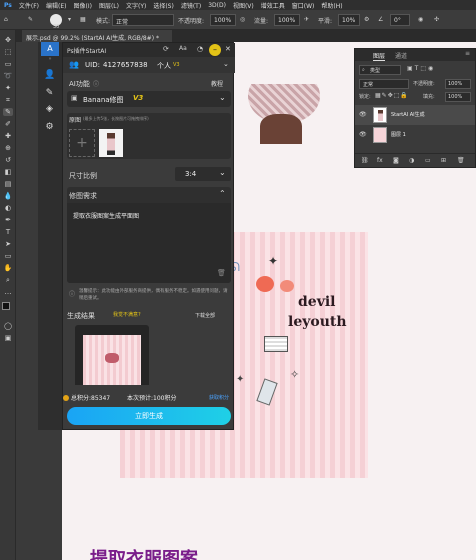  What do you see at coordinates (49, 75) in the screenshot?
I see `ai-person-icon: 👤` at bounding box center [49, 75].